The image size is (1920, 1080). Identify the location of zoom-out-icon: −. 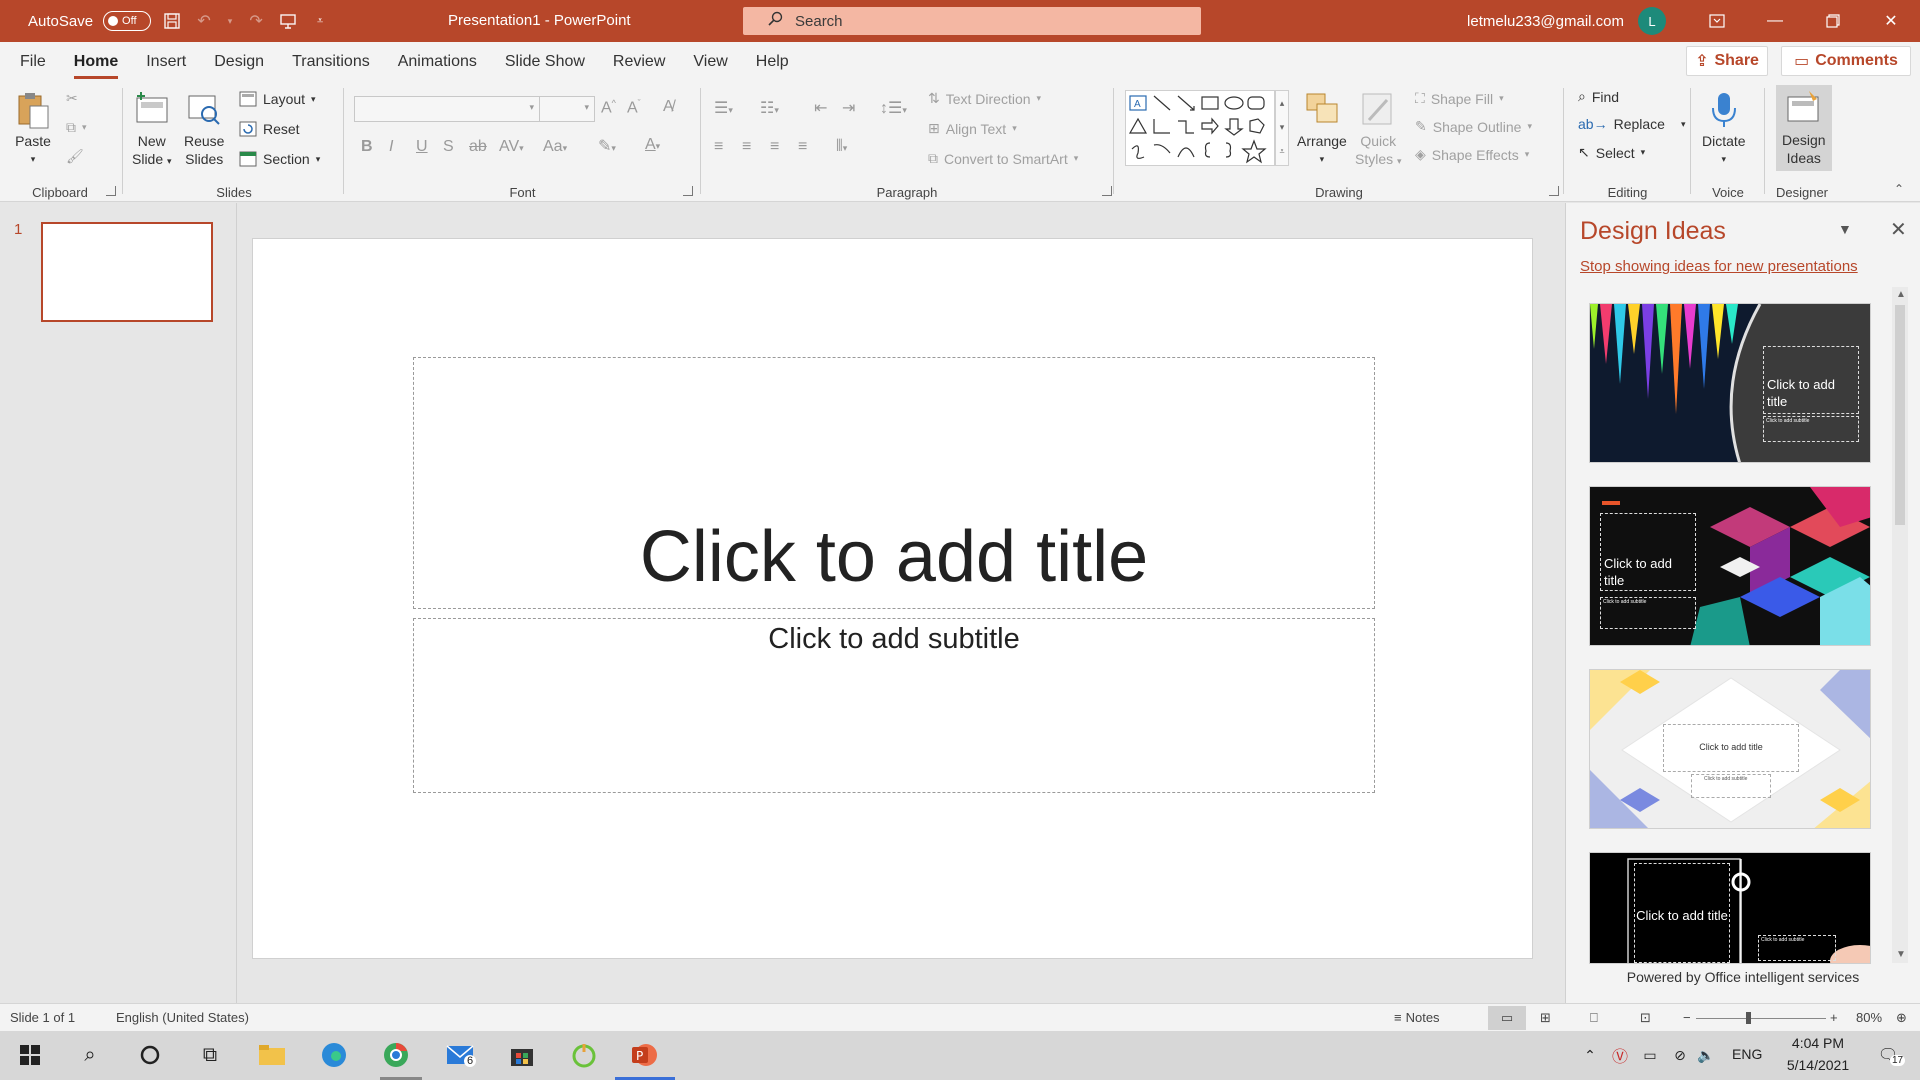
(1687, 1017).